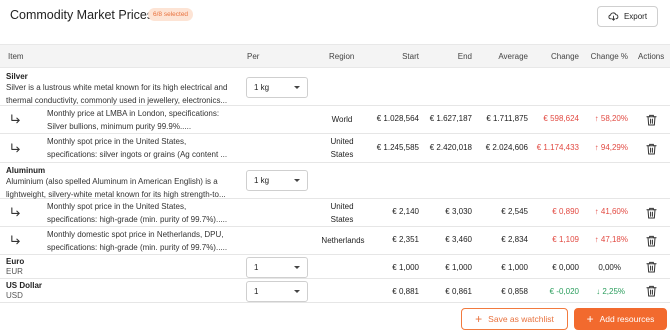 The height and width of the screenshot is (332, 670). Describe the element at coordinates (26, 170) in the screenshot. I see `resource-name: Aluminum` at that location.